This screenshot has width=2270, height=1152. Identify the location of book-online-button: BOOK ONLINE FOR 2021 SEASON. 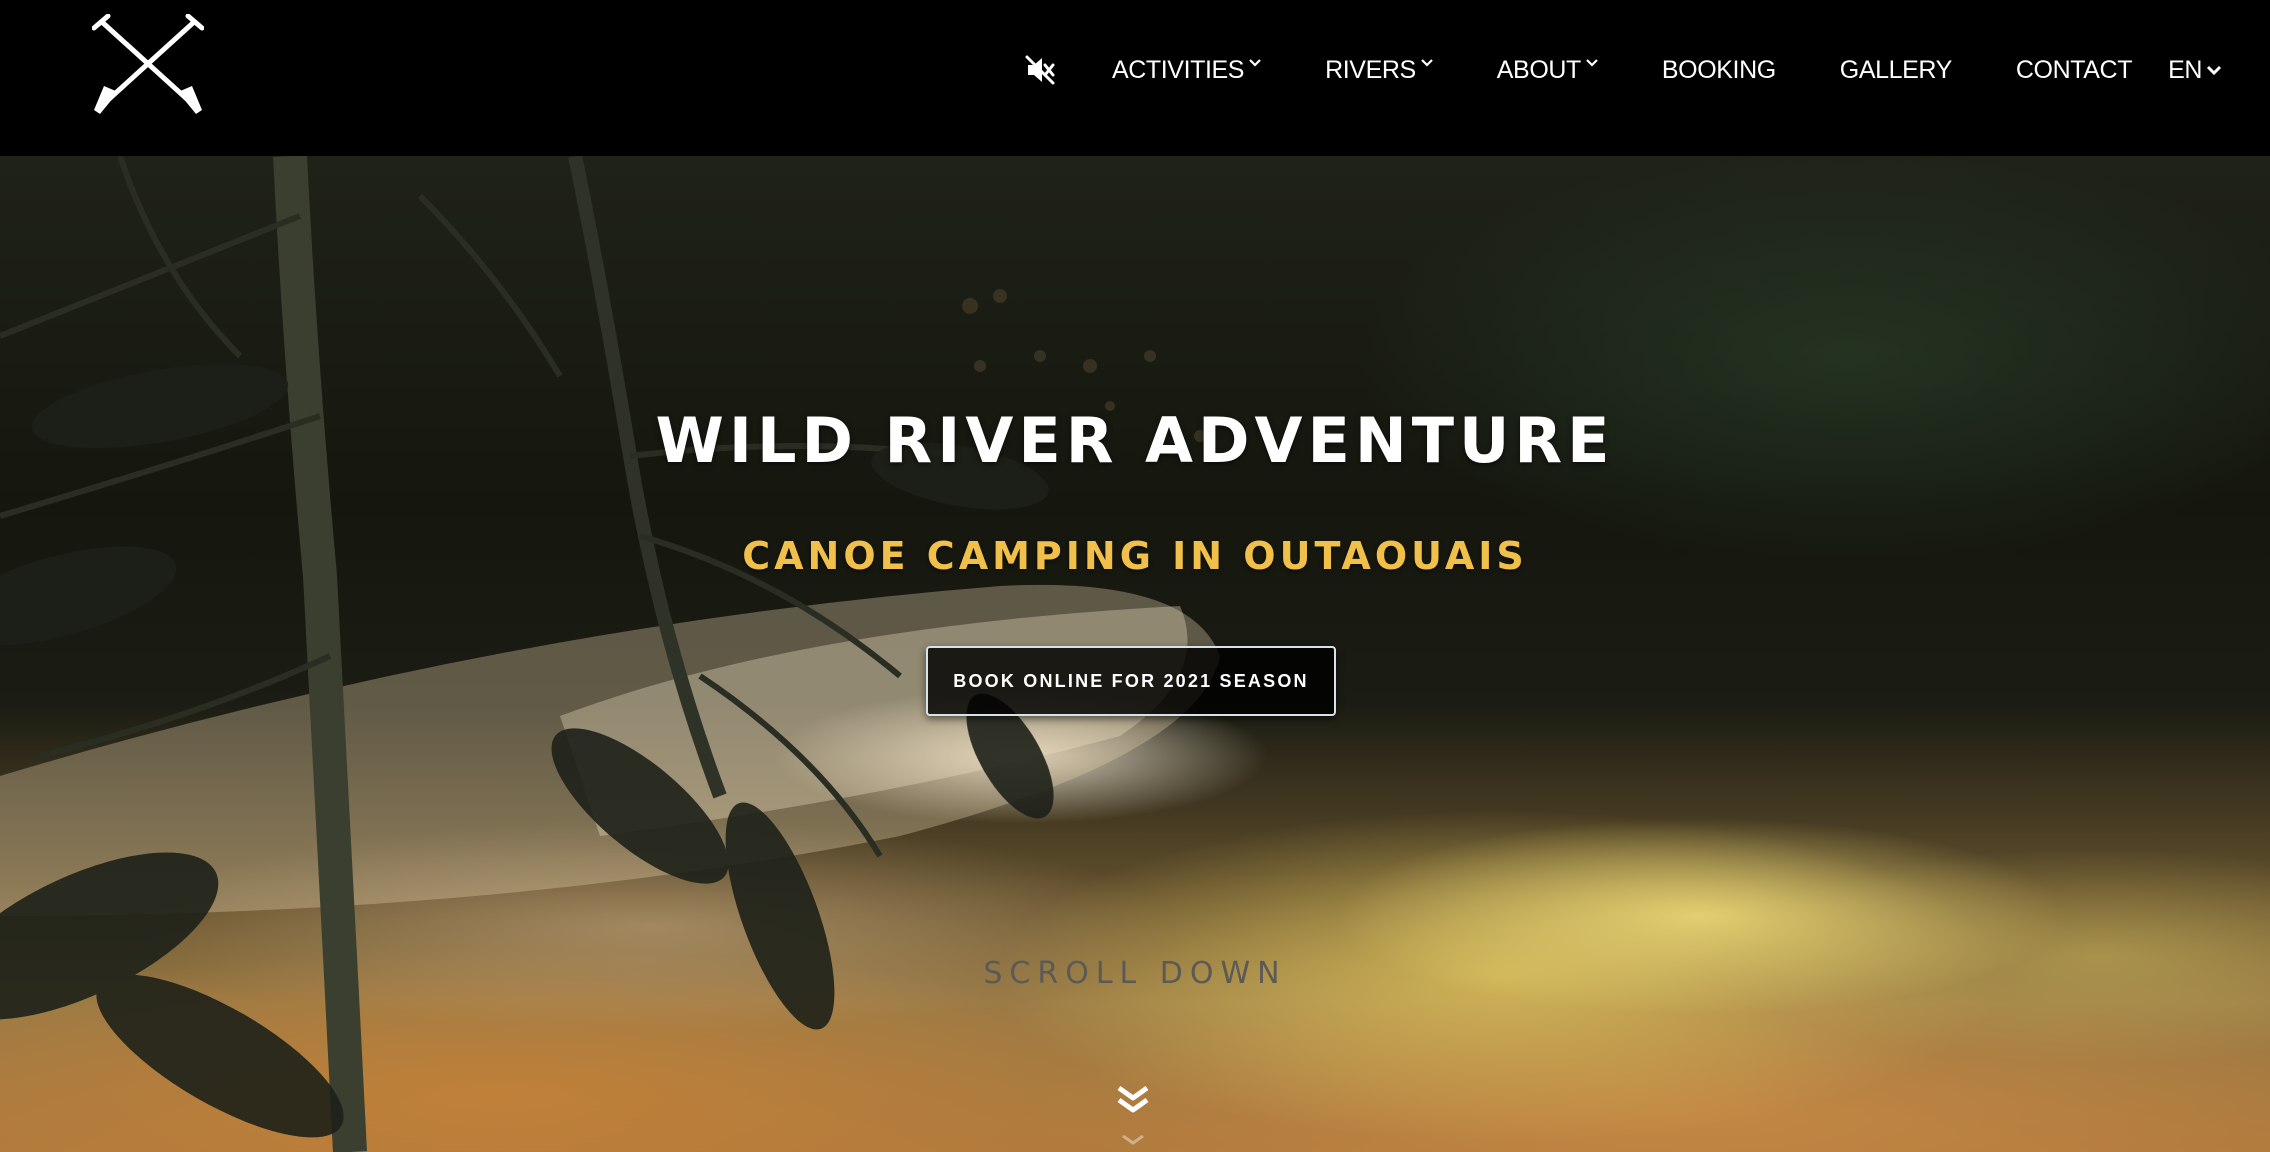
(1131, 681).